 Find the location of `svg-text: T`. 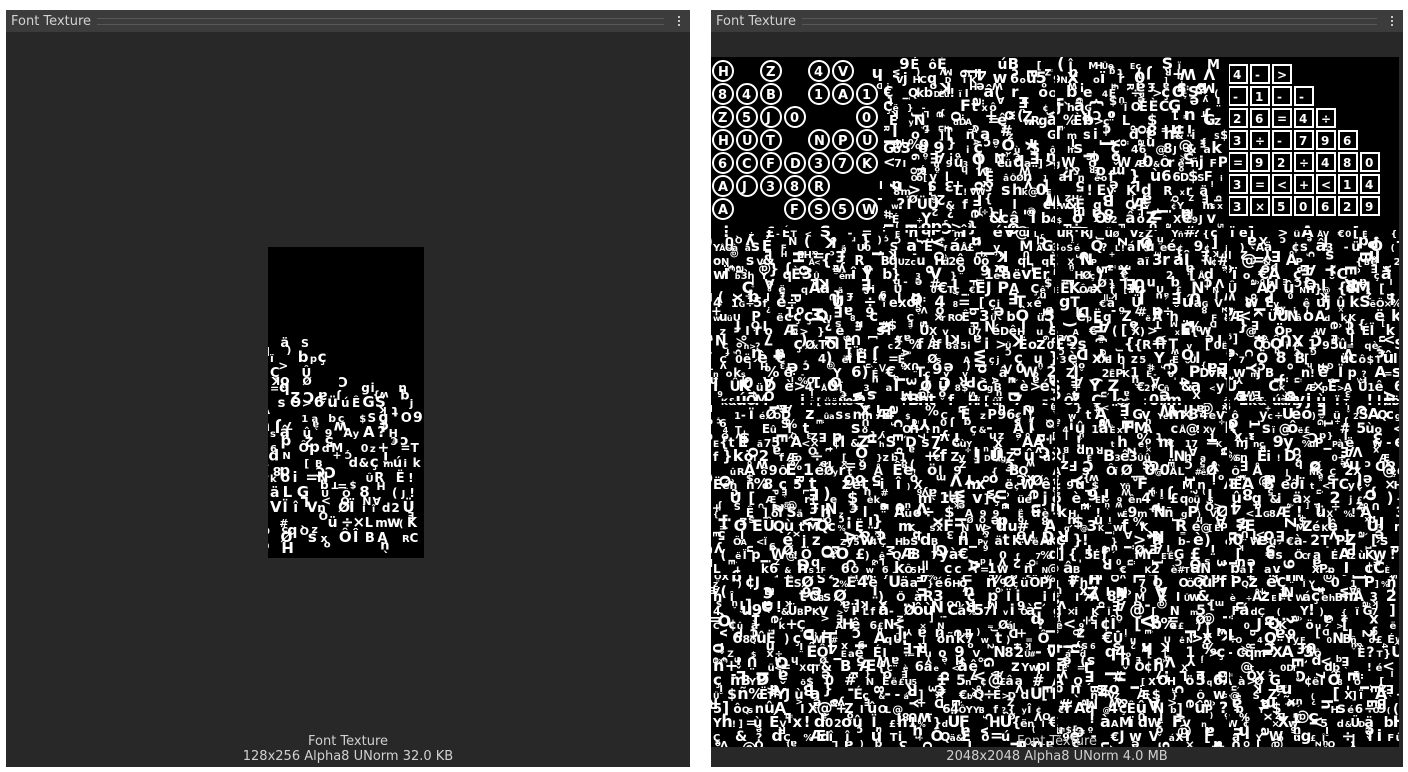

svg-text: T is located at coordinates (918, 652).